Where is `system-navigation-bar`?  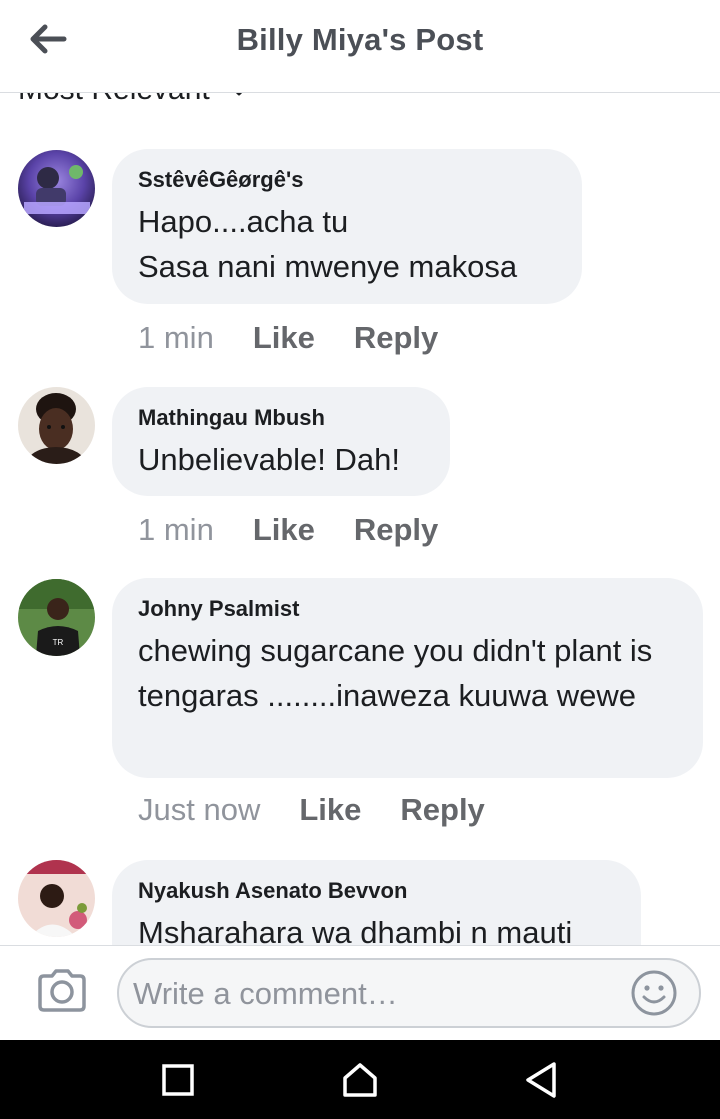
system-navigation-bar is located at coordinates (360, 1079).